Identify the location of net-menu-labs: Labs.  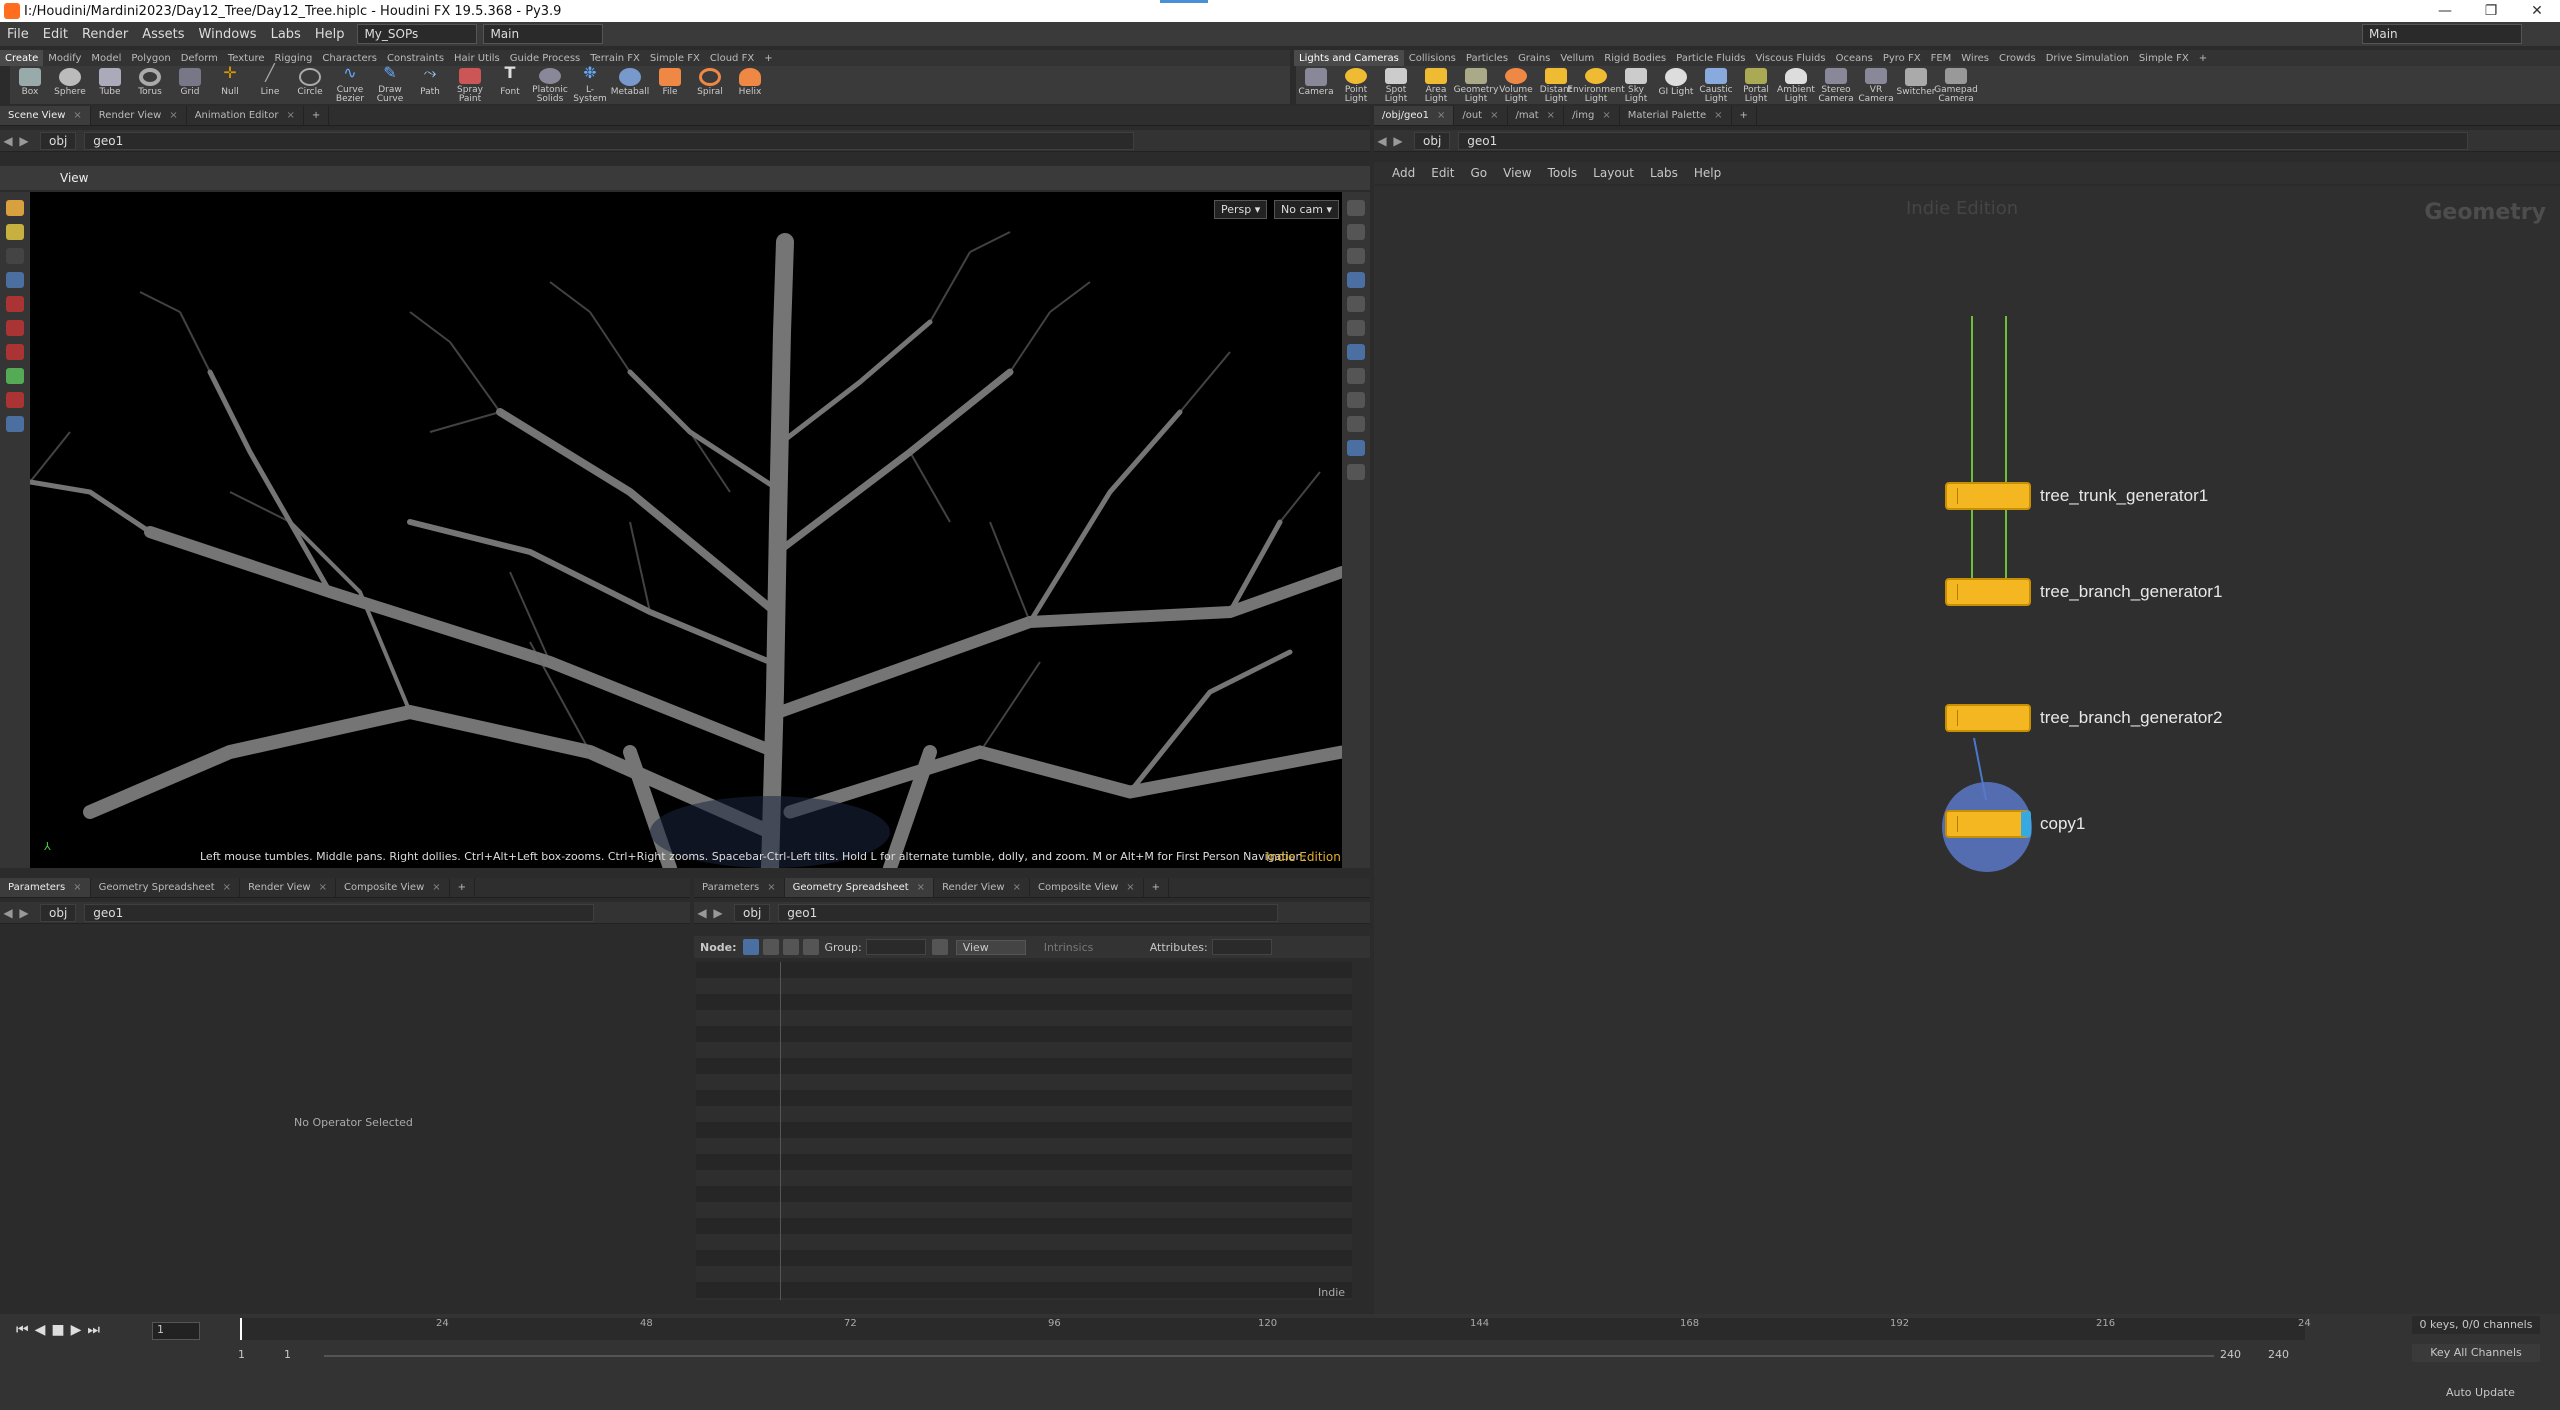
(1664, 173).